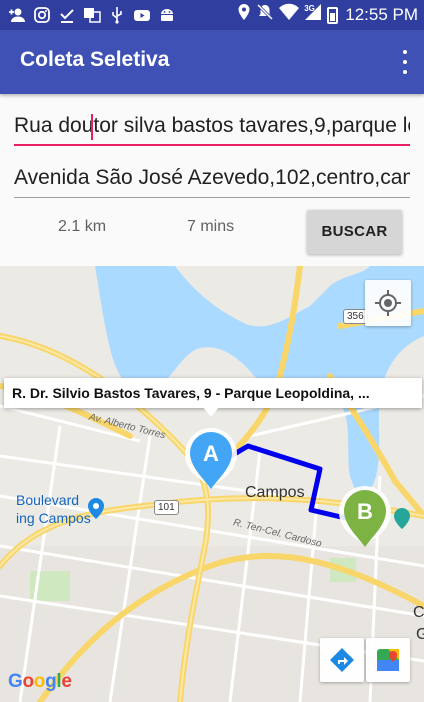  Describe the element at coordinates (95, 59) in the screenshot. I see `app-title: Coleta Seletiva` at that location.